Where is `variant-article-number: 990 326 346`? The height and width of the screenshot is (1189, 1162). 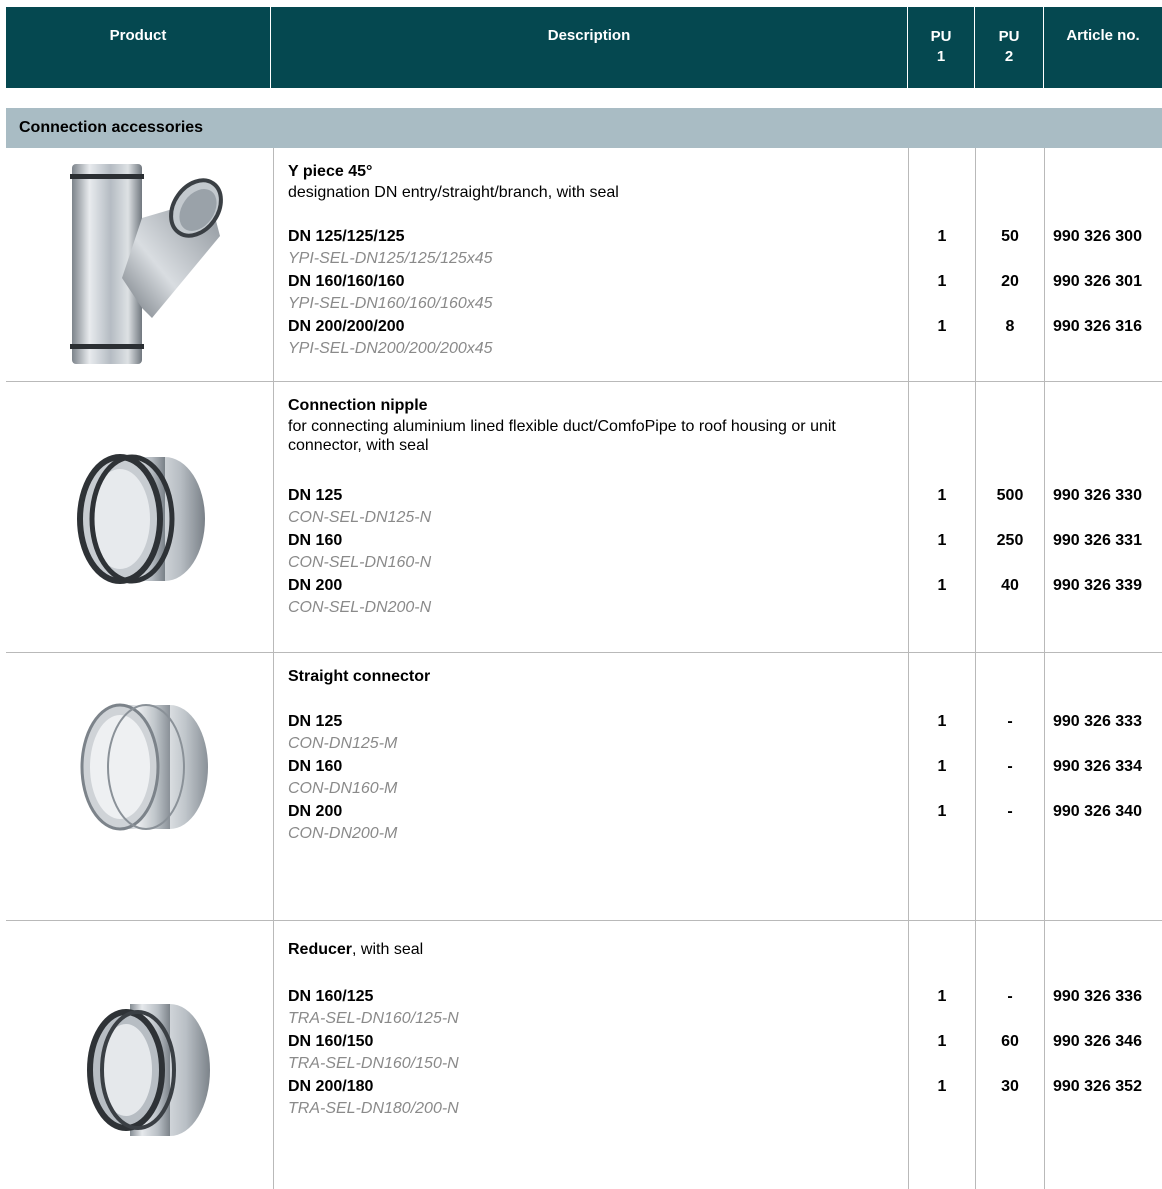 variant-article-number: 990 326 346 is located at coordinates (1097, 1041).